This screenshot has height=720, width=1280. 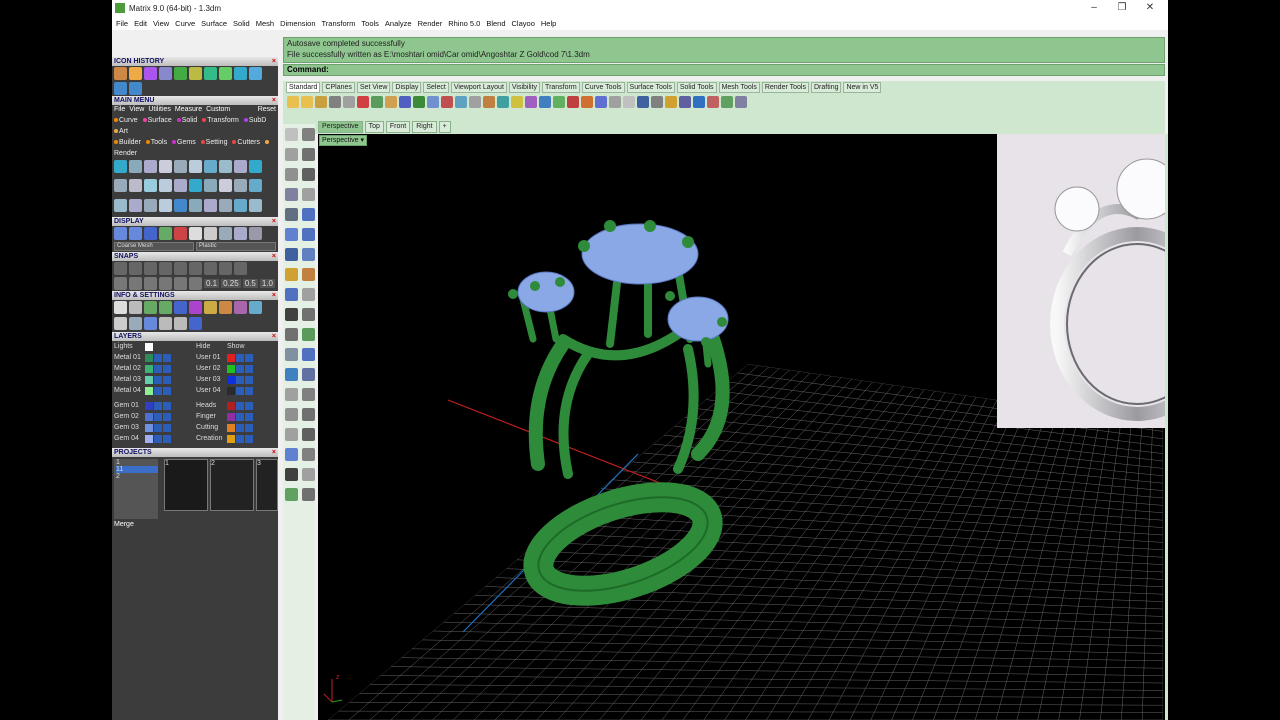 What do you see at coordinates (218, 110) in the screenshot?
I see `mm-custom: Custom` at bounding box center [218, 110].